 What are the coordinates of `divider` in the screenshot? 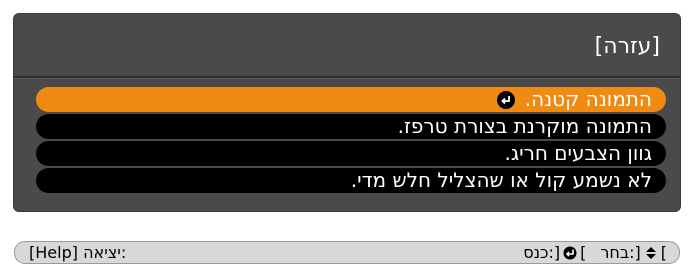 It's located at (347, 77).